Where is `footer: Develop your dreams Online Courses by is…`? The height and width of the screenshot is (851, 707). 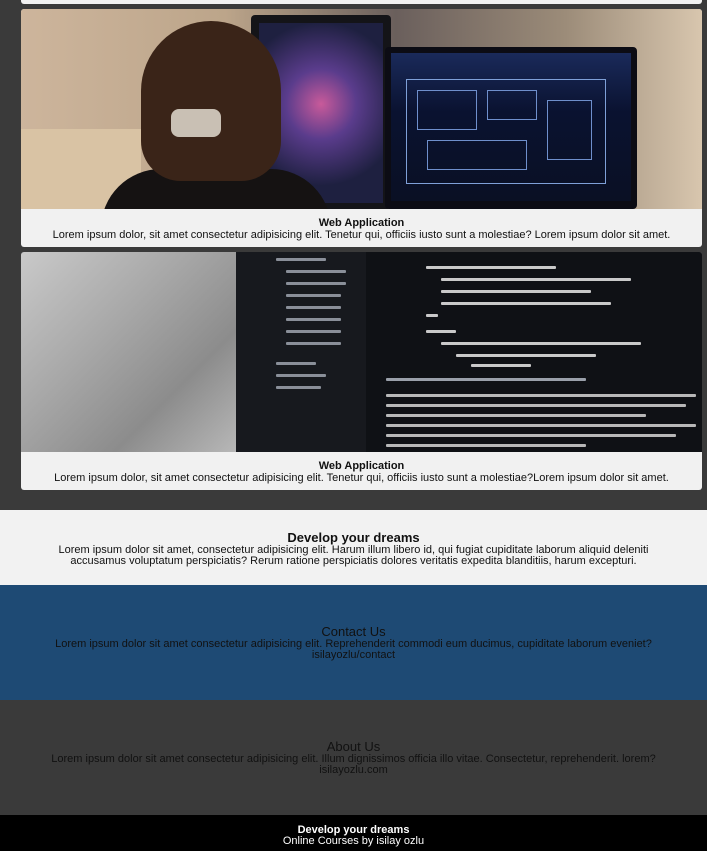
footer: Develop your dreams Online Courses by is… is located at coordinates (353, 833).